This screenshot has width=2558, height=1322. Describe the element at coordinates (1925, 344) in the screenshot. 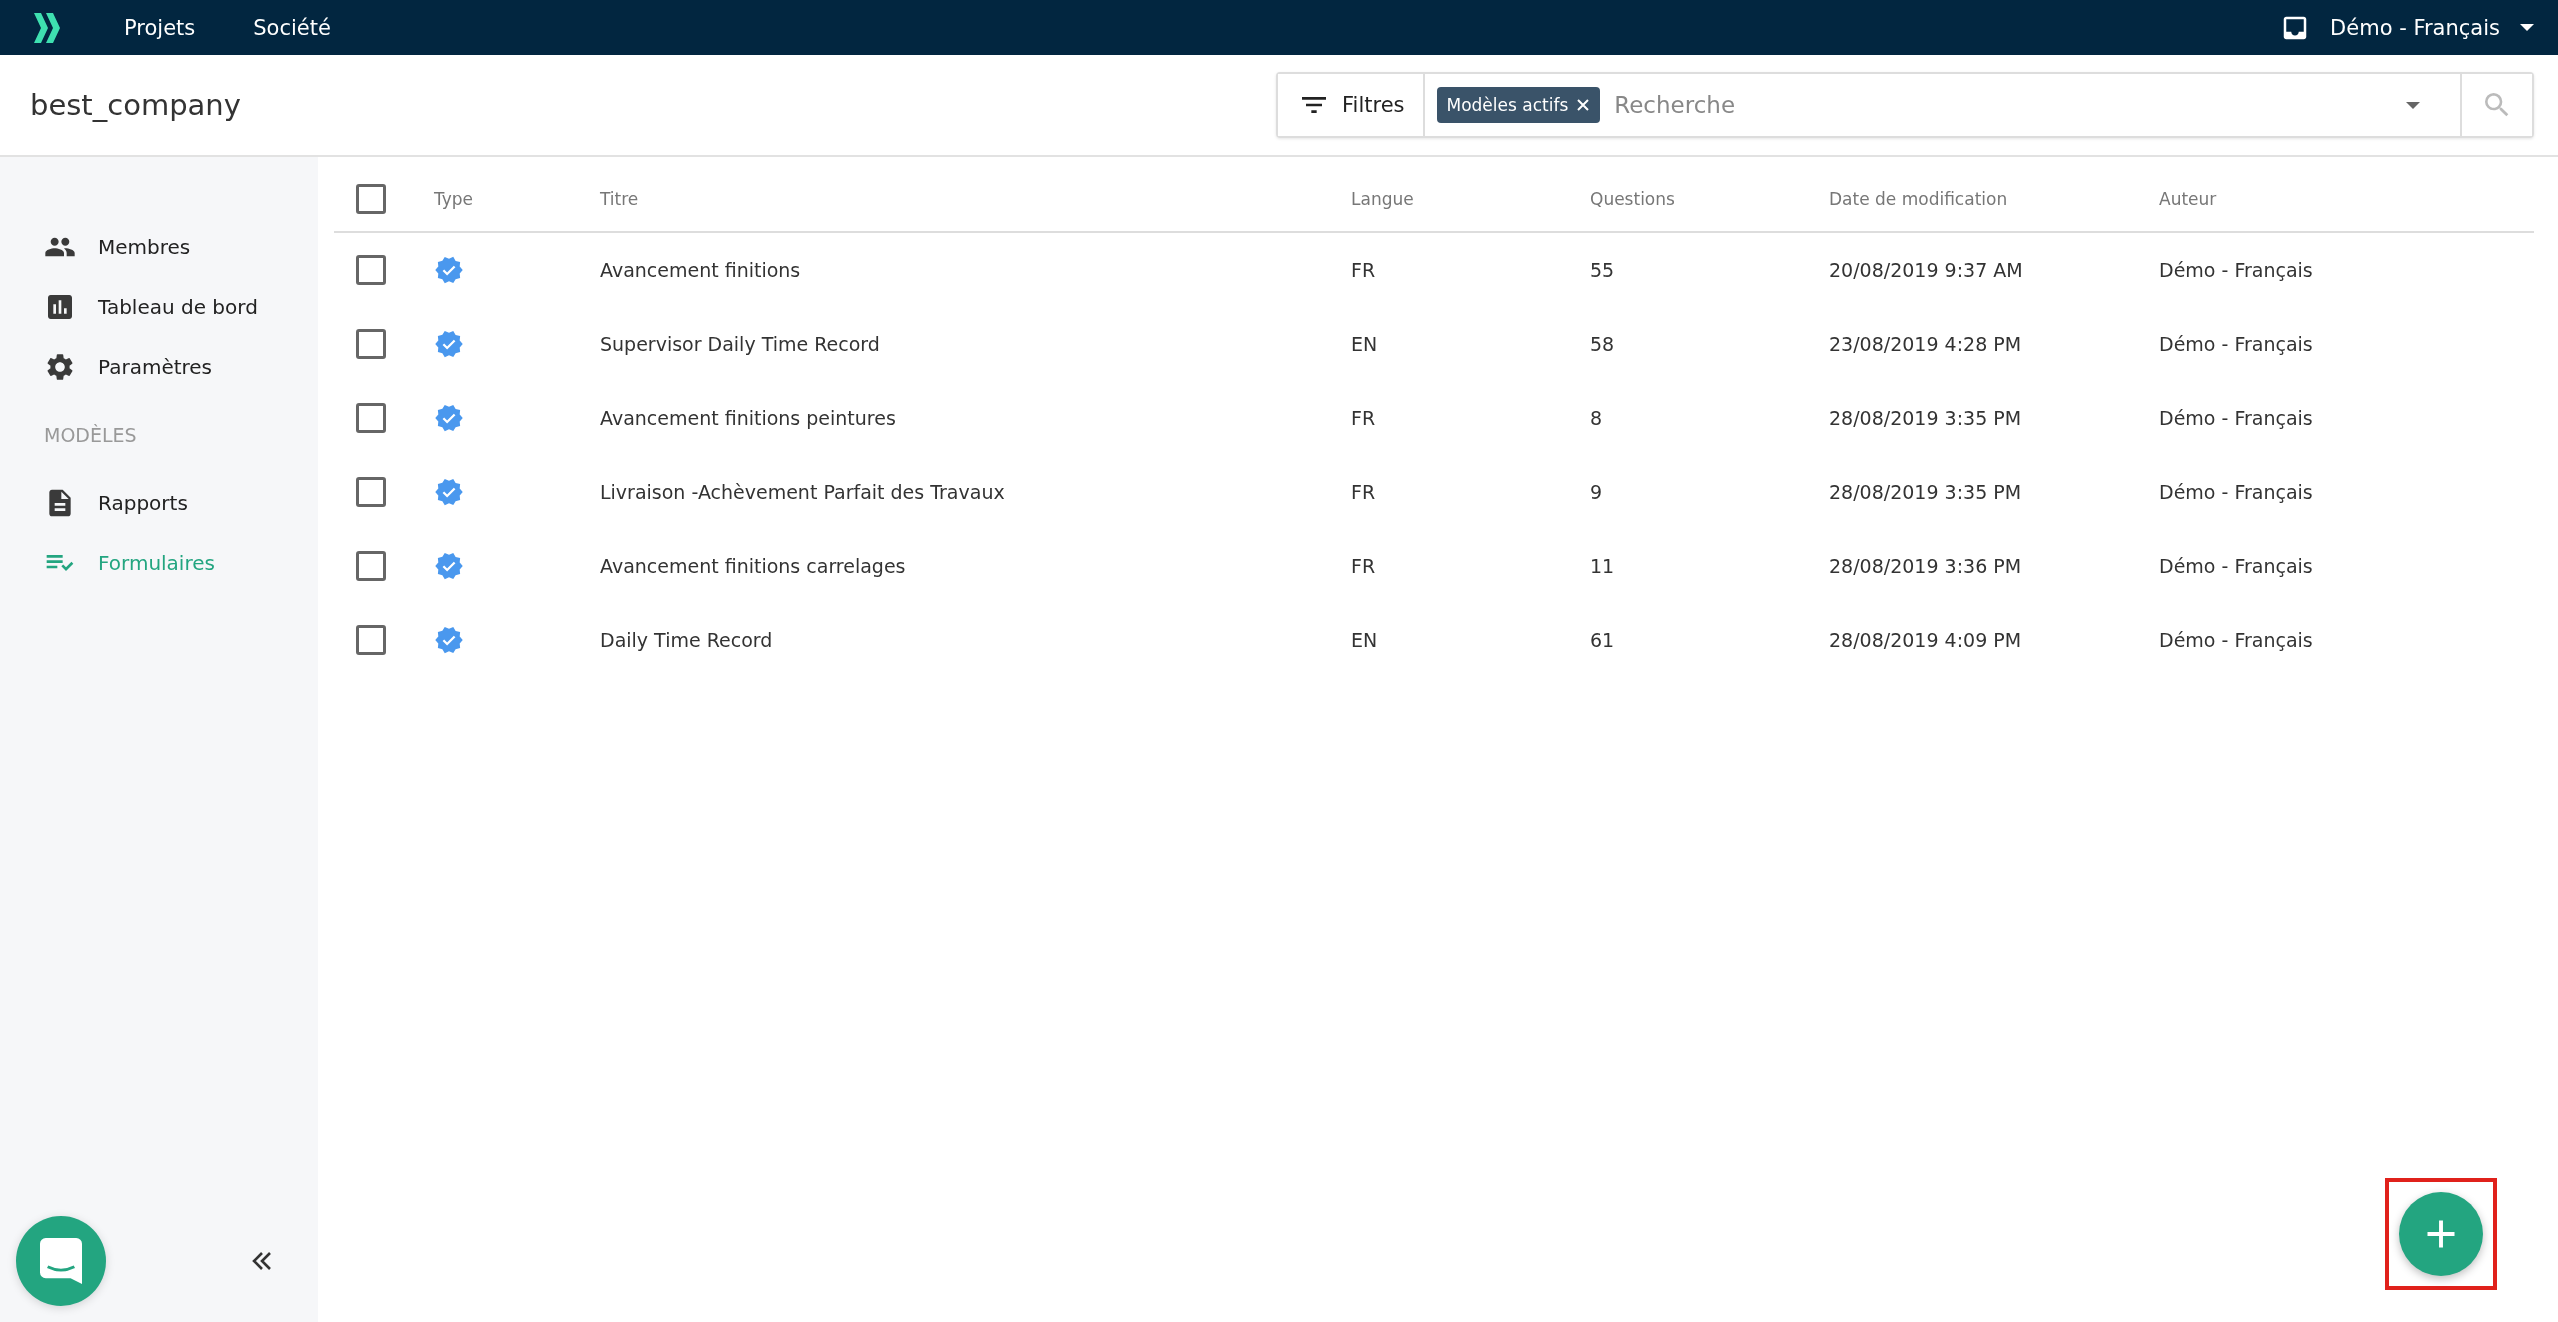

I see `date-cell-text: 23/08/2019 4:28 PM` at that location.